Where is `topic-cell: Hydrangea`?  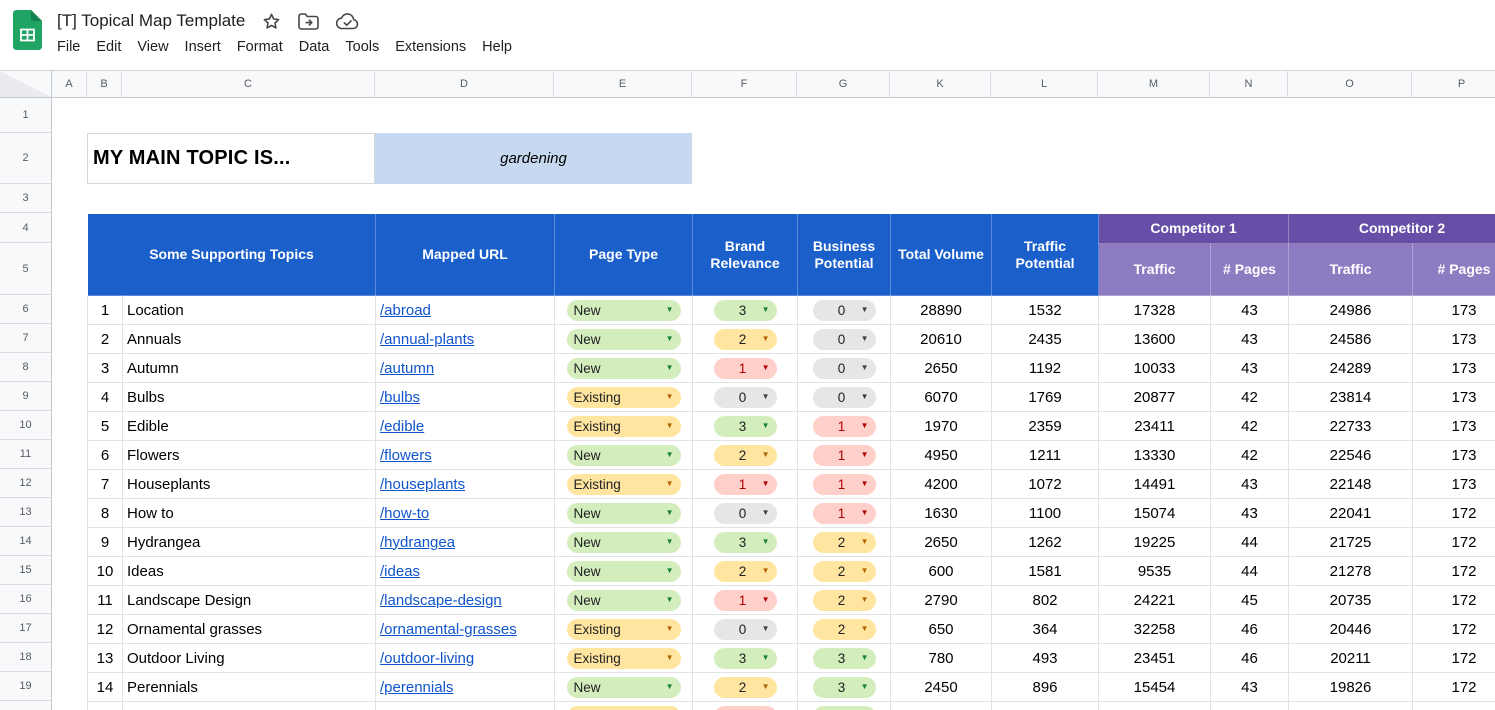 topic-cell: Hydrangea is located at coordinates (249, 542).